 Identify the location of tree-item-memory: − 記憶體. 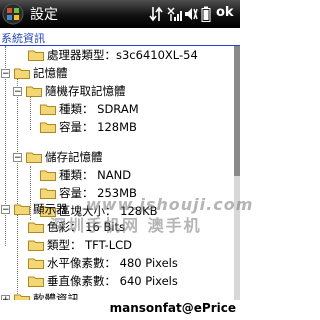
(34, 73).